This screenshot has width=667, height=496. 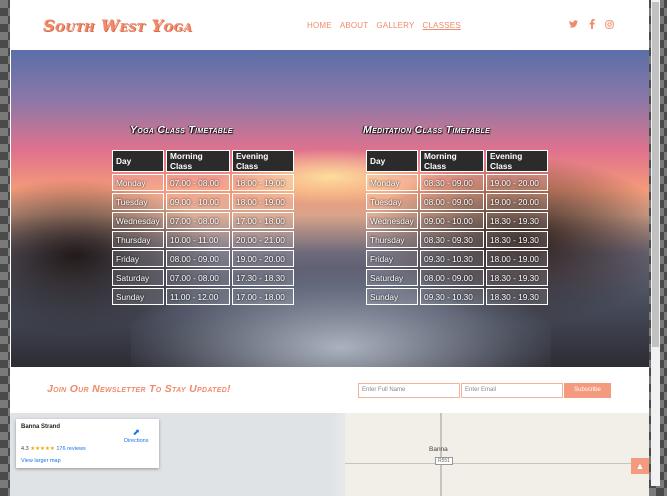 What do you see at coordinates (395, 25) in the screenshot?
I see `nav-gallery: GALLERY` at bounding box center [395, 25].